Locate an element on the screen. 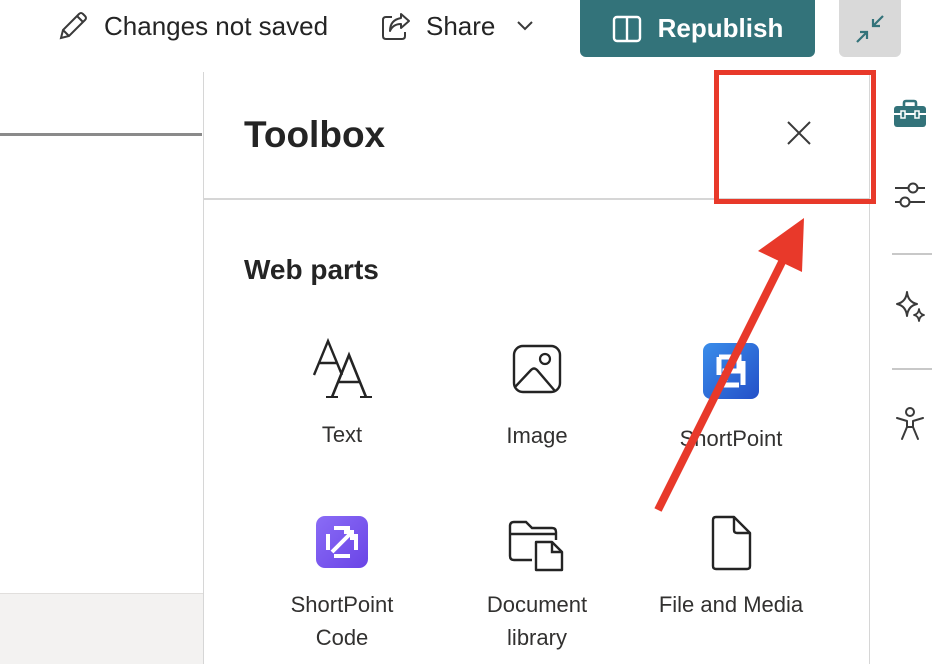  web-part-document-library: Document library is located at coordinates (537, 587).